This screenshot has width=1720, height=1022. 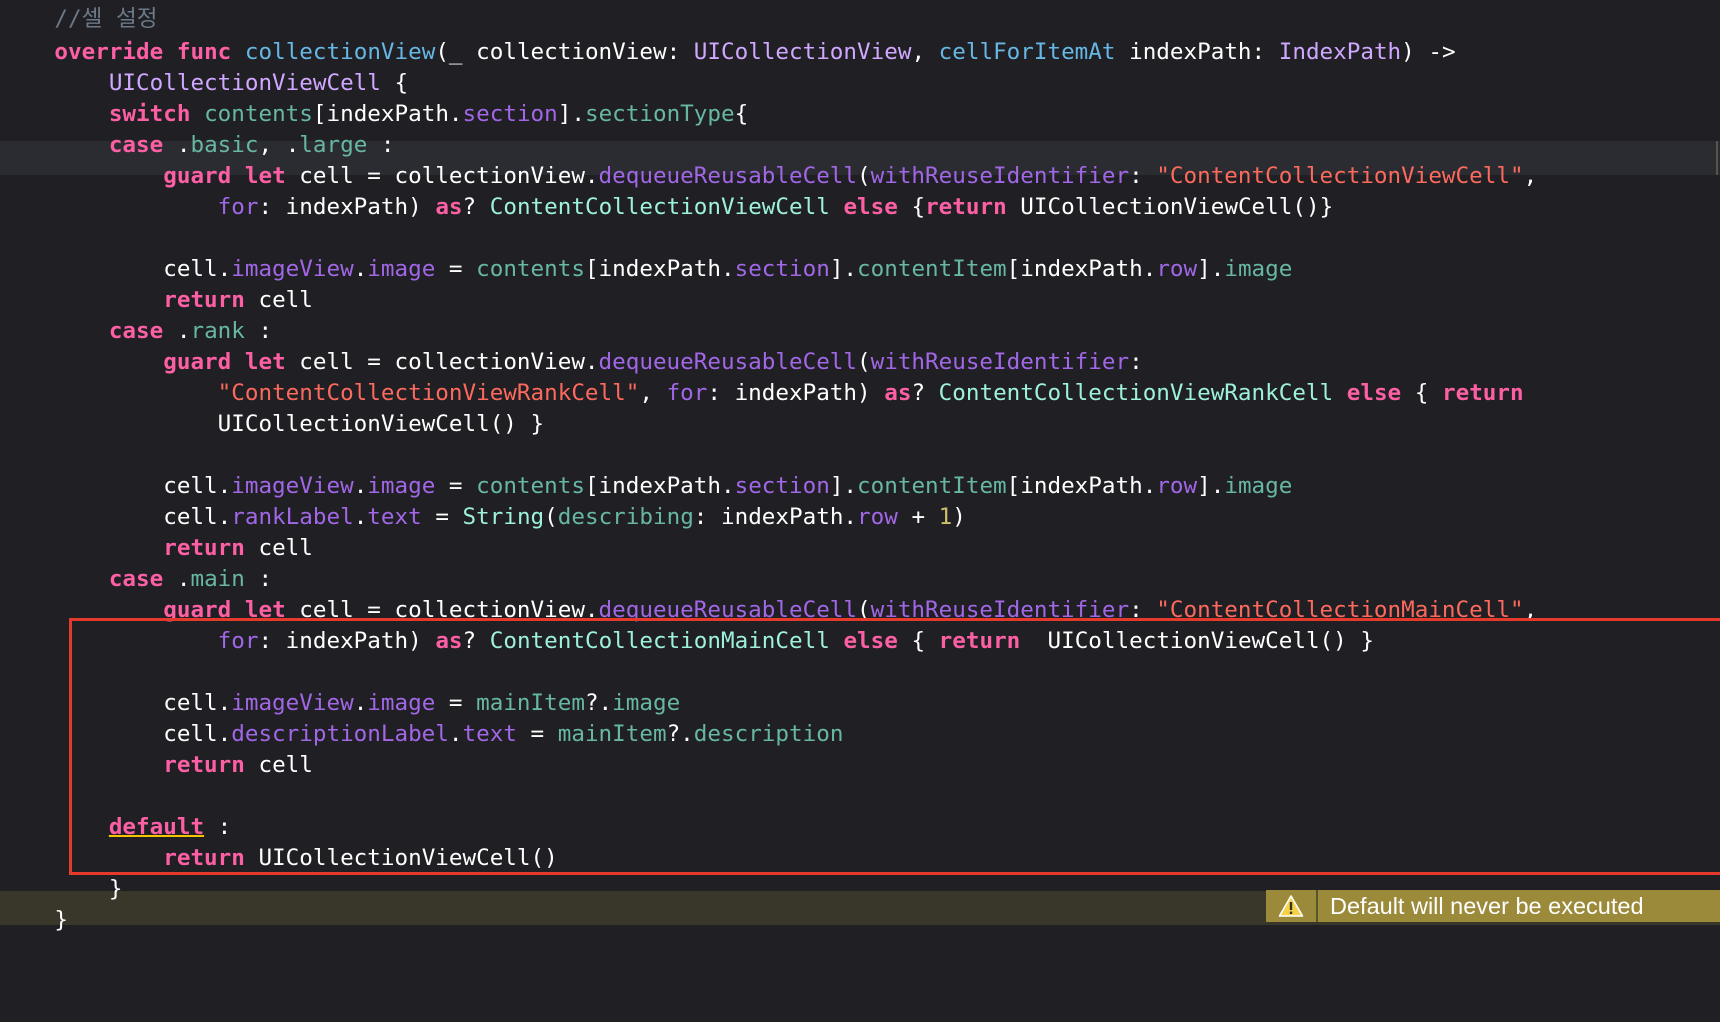 What do you see at coordinates (244, 83) in the screenshot?
I see `code-token: UICollectionViewCell` at bounding box center [244, 83].